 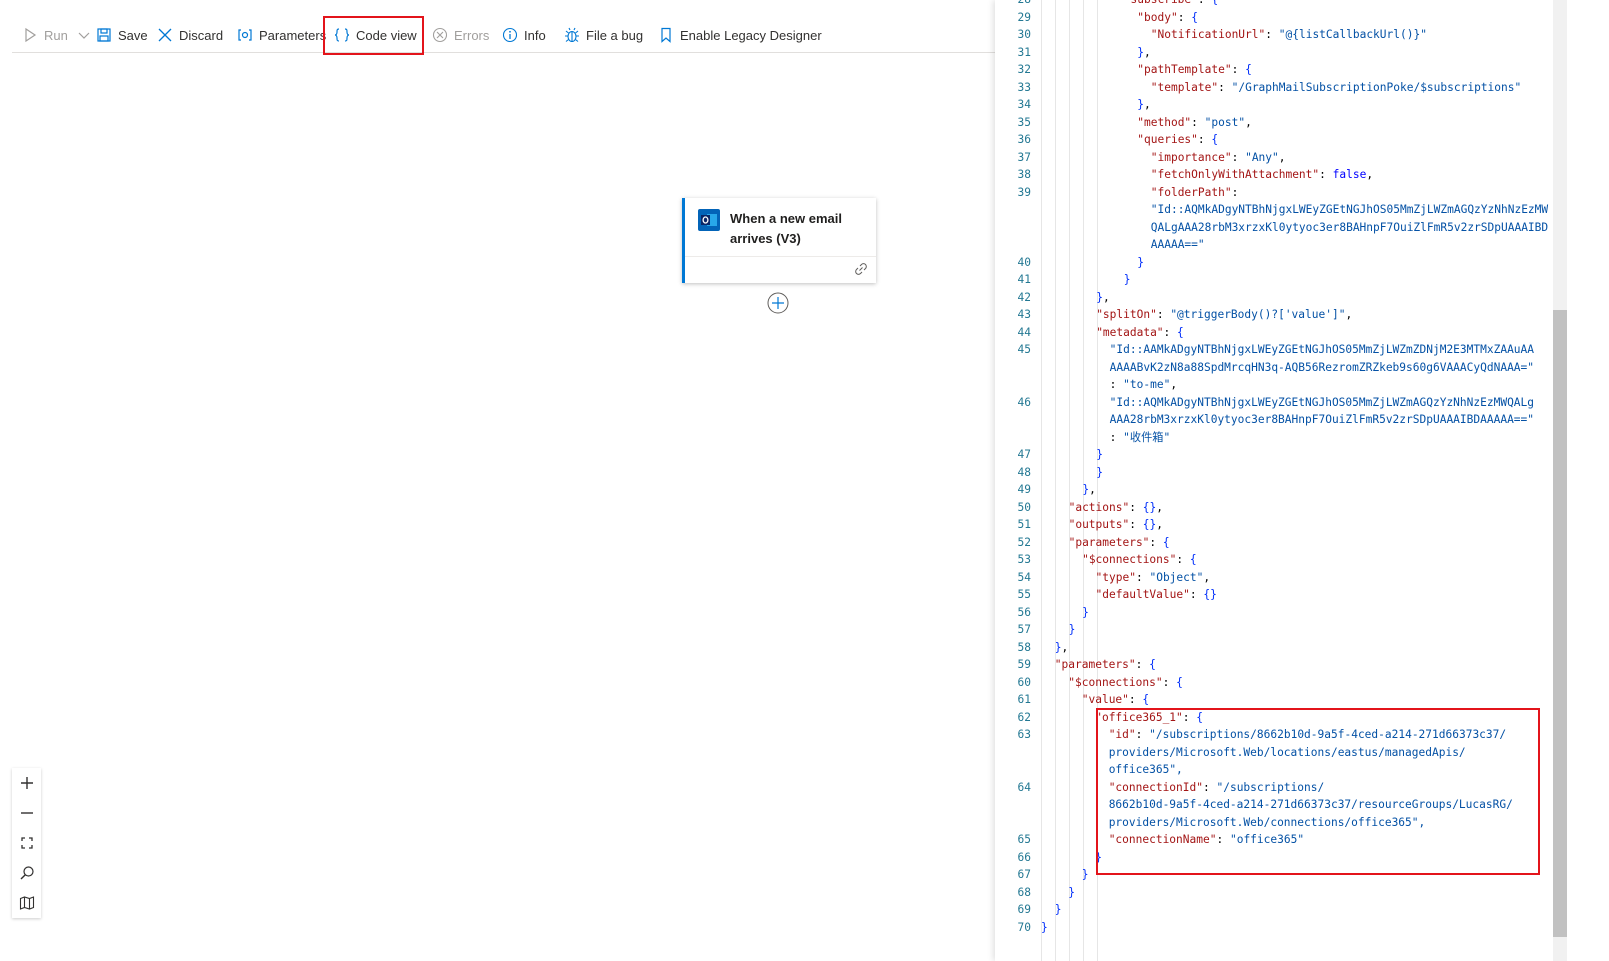 I want to click on code-text: "fetchOnlyWithAttachment": false,, so click(x=1262, y=174).